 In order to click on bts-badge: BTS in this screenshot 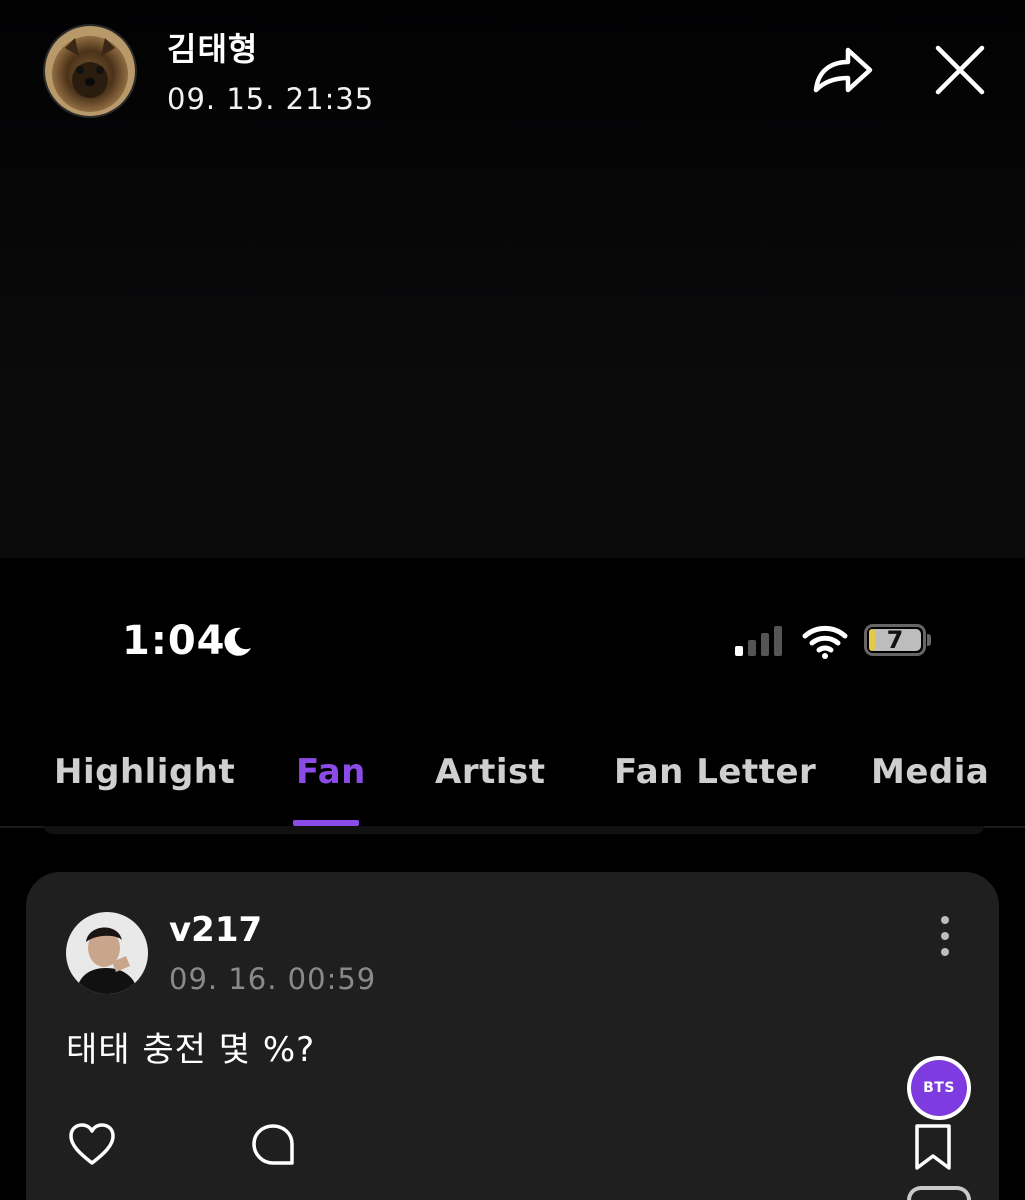, I will do `click(939, 1088)`.